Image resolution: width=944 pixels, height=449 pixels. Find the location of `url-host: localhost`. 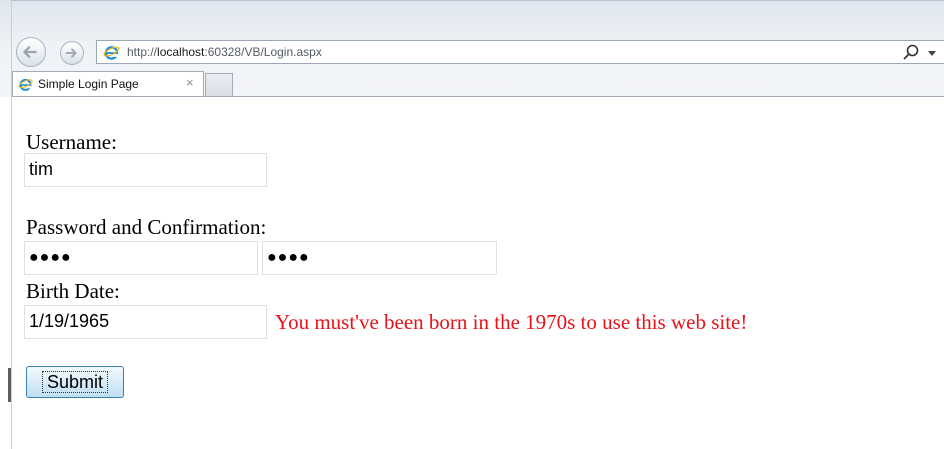

url-host: localhost is located at coordinates (181, 52).